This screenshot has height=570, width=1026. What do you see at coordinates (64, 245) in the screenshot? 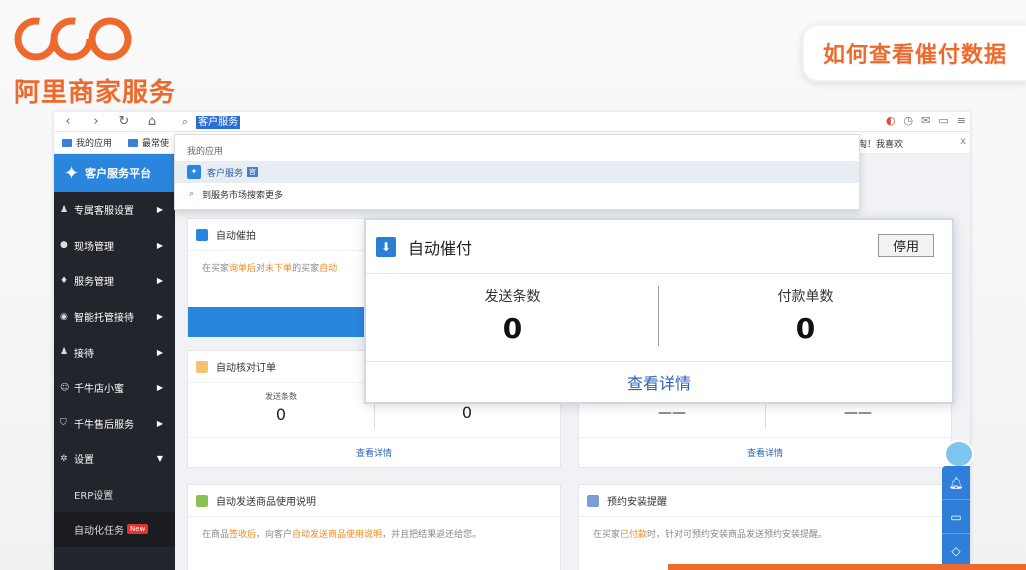
I see `pin-icon: ●` at bounding box center [64, 245].